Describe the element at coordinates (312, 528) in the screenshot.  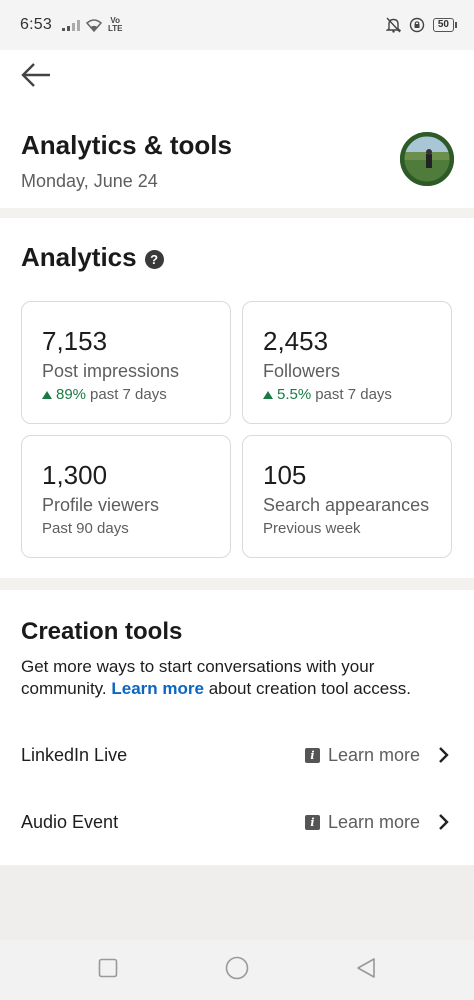
I see `metric-period: Previous week` at that location.